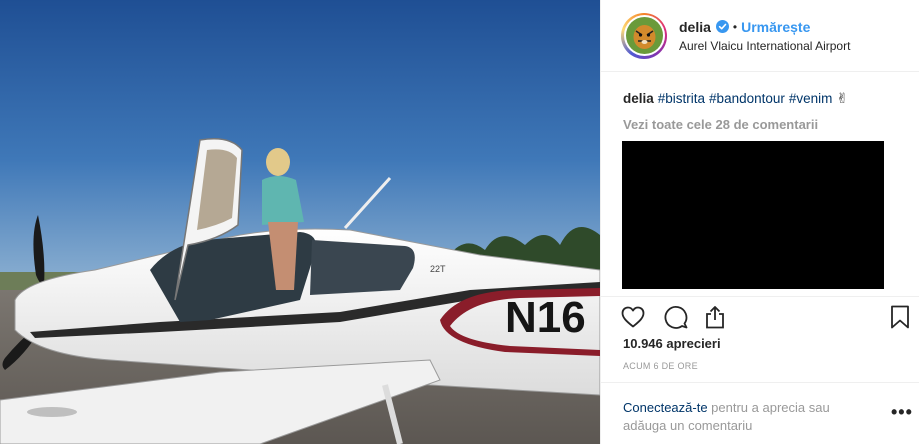 This screenshot has height=444, width=919. What do you see at coordinates (672, 343) in the screenshot?
I see `likes-count: 10.946 aprecieri` at bounding box center [672, 343].